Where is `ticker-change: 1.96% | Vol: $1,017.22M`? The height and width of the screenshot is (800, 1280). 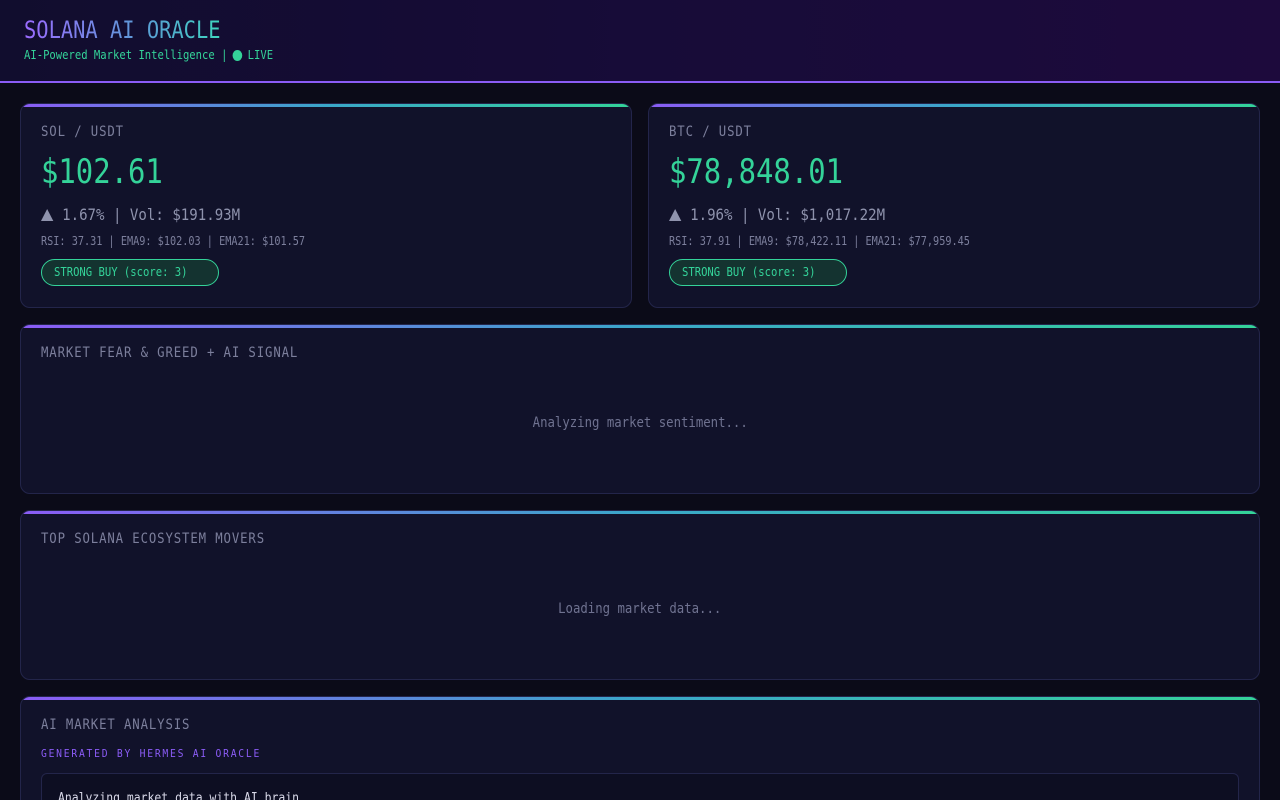
ticker-change: 1.96% | Vol: $1,017.22M is located at coordinates (777, 214).